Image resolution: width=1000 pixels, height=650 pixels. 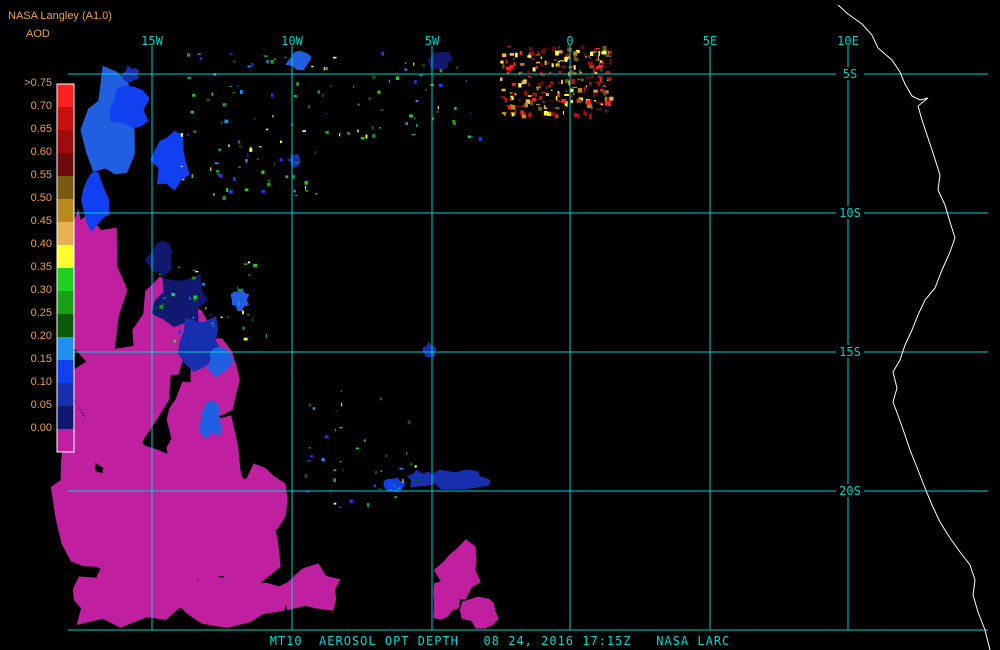 What do you see at coordinates (292, 41) in the screenshot?
I see `lon-label: 10W` at bounding box center [292, 41].